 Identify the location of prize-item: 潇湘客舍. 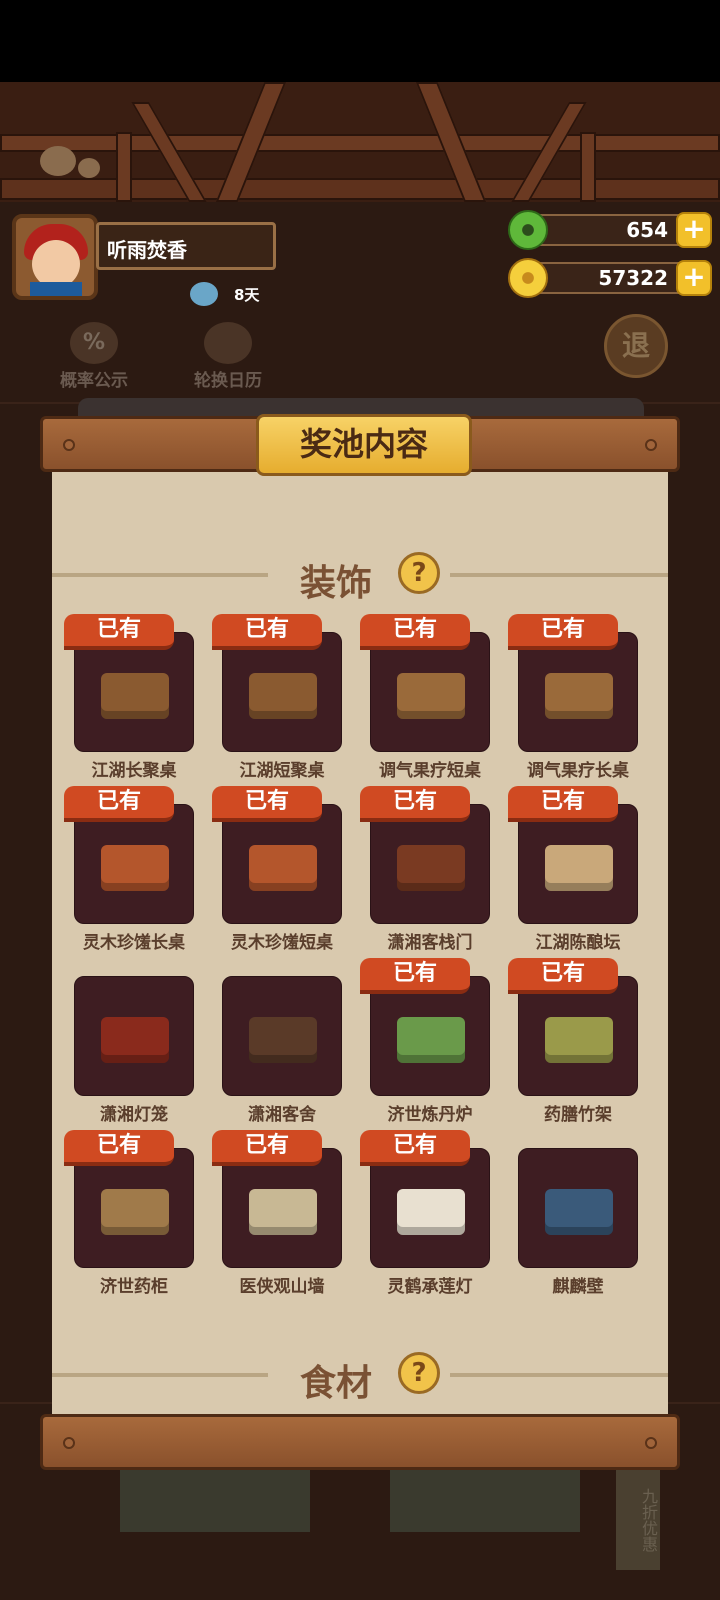
(282, 1043).